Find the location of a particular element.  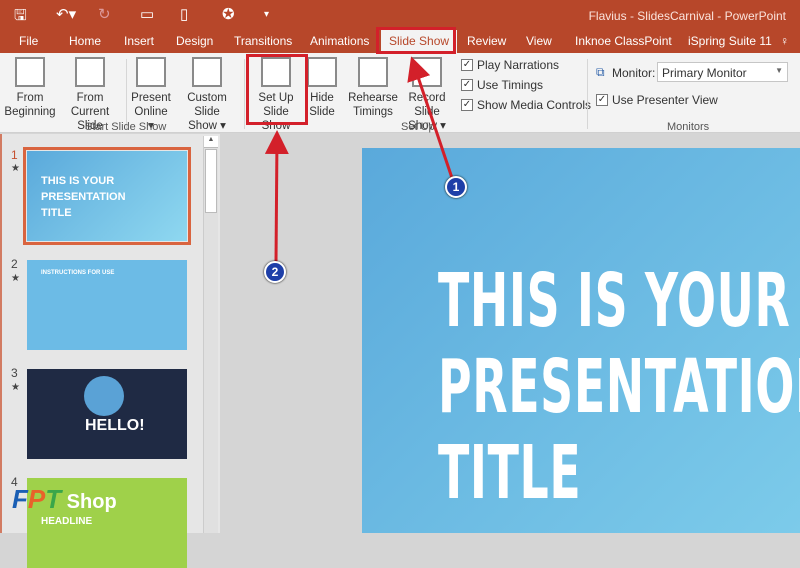

step-badge-2: 2 is located at coordinates (275, 272).